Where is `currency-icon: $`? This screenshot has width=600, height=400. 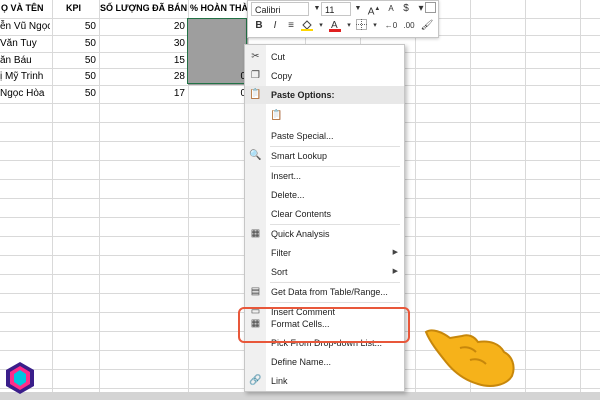 currency-icon: $ is located at coordinates (406, 9).